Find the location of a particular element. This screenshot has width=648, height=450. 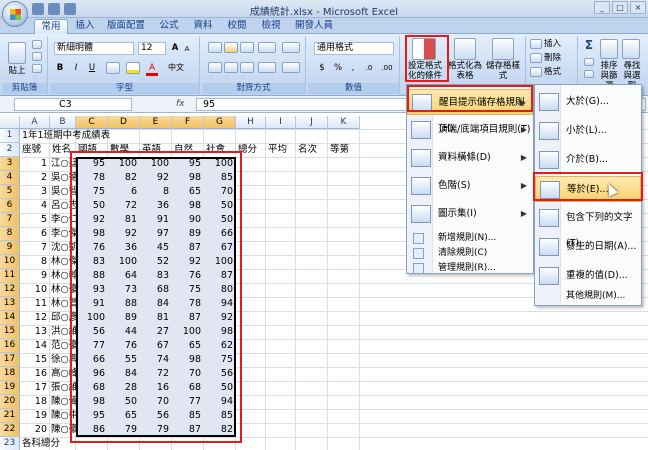

row-header: 18 is located at coordinates (10, 374).